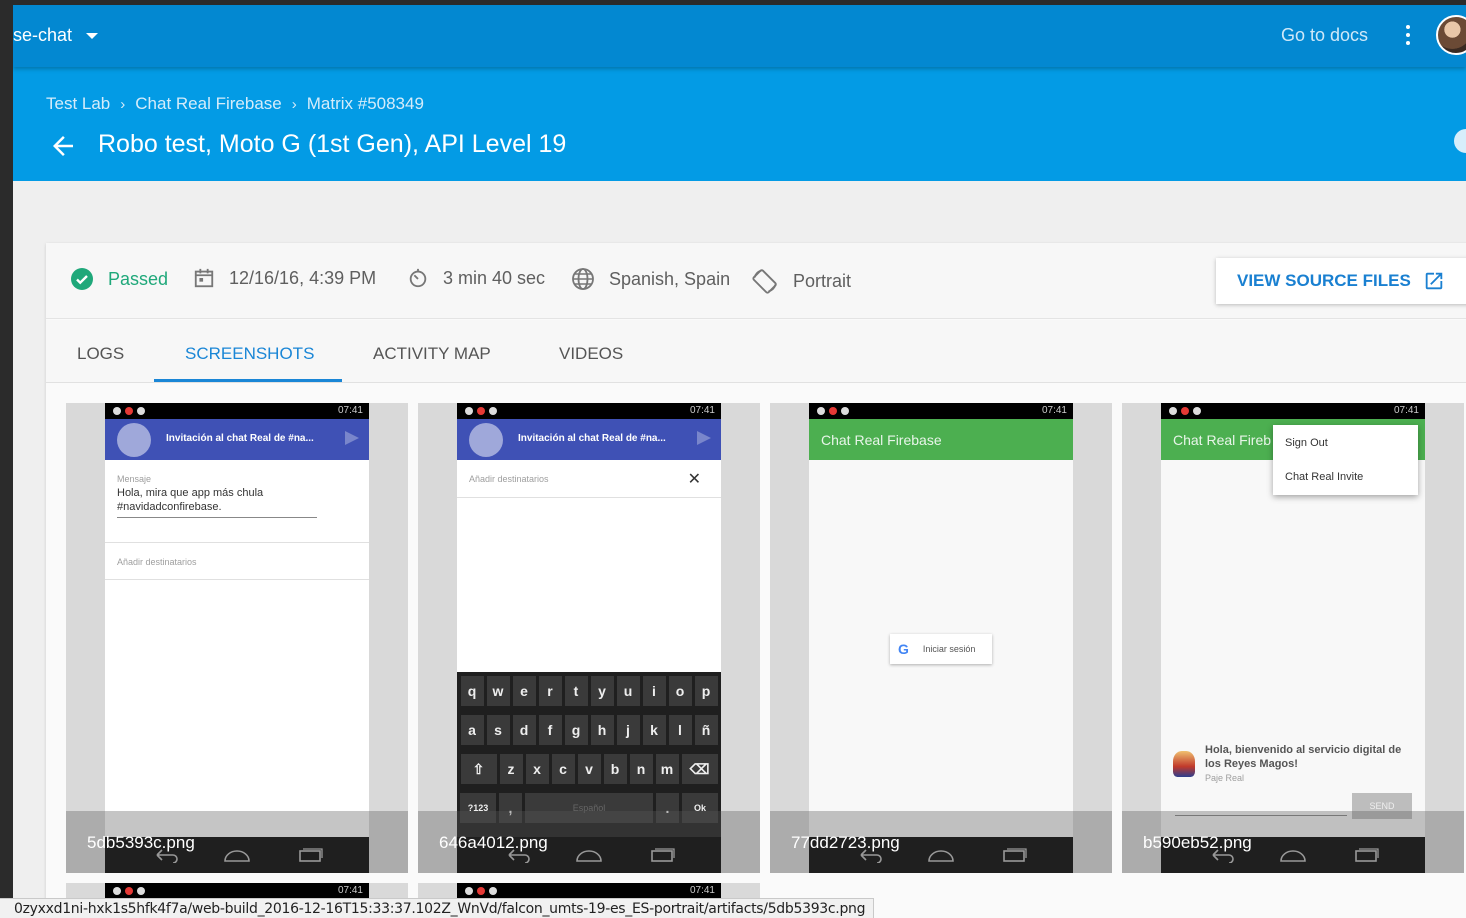  I want to click on project-selector: se-chat, so click(56, 35).